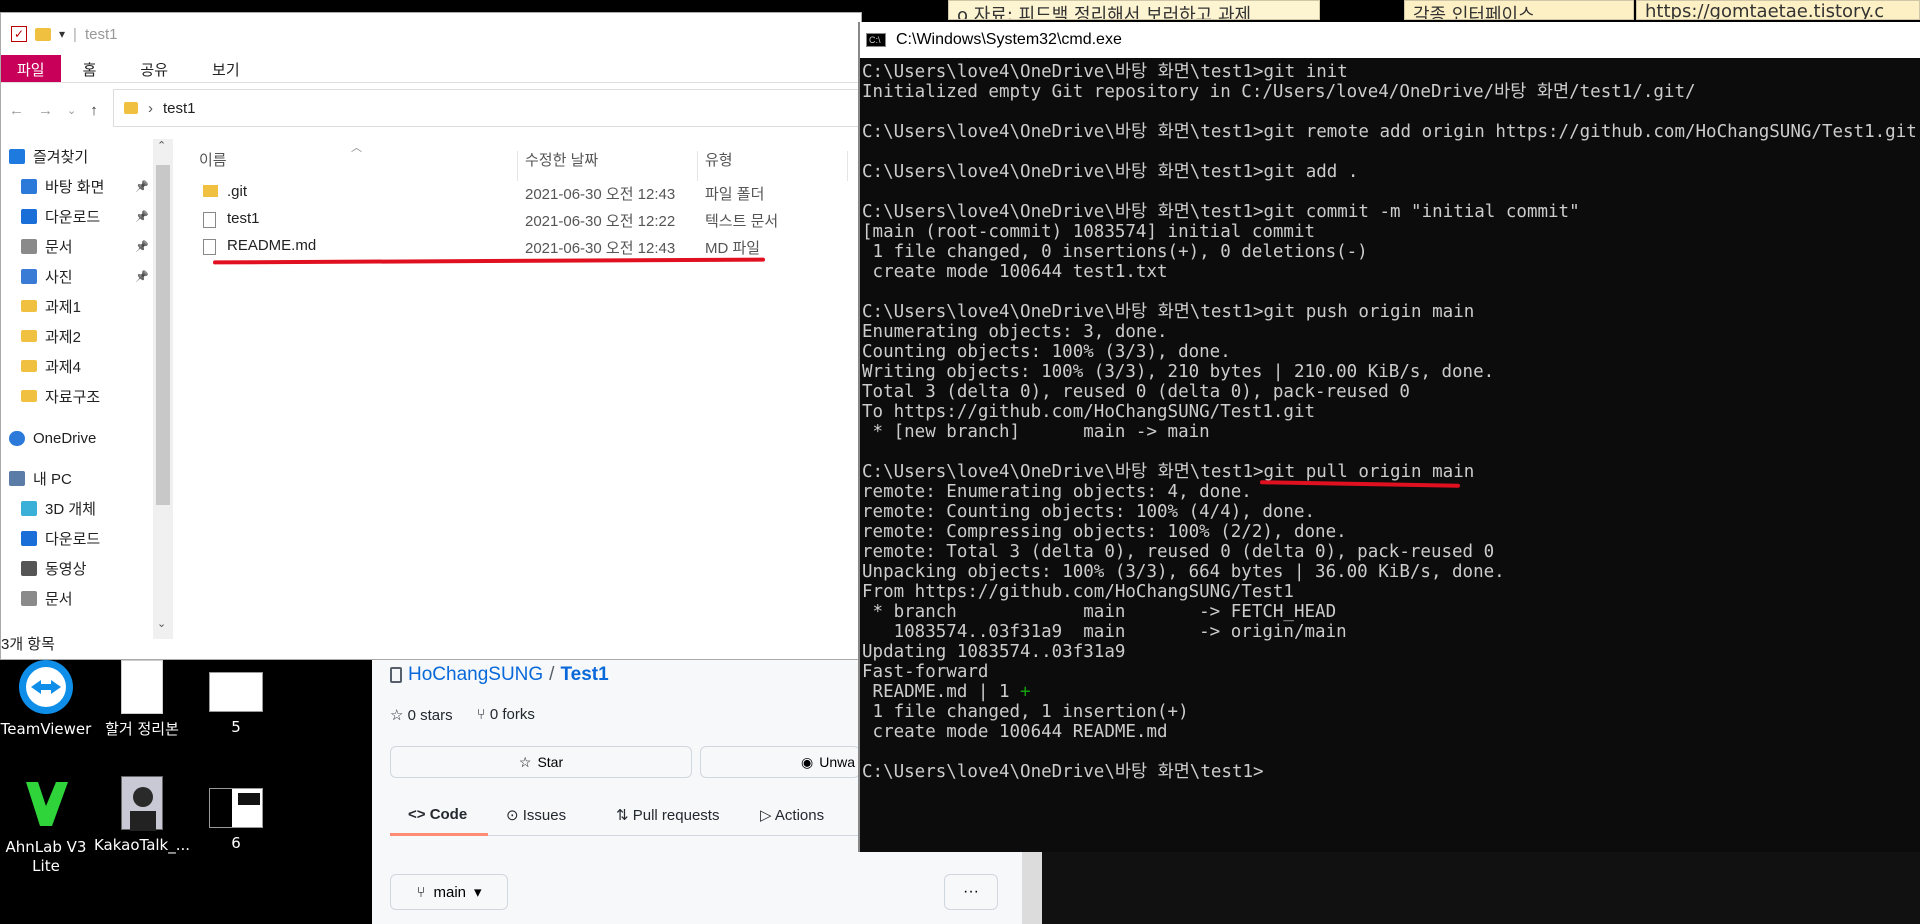  I want to click on stars-count: ☆ 0 stars, so click(421, 715).